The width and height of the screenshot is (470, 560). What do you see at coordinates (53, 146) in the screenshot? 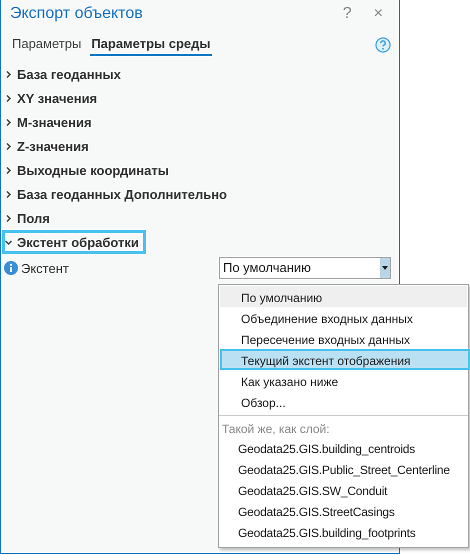
I see `section-label: Z-значения` at bounding box center [53, 146].